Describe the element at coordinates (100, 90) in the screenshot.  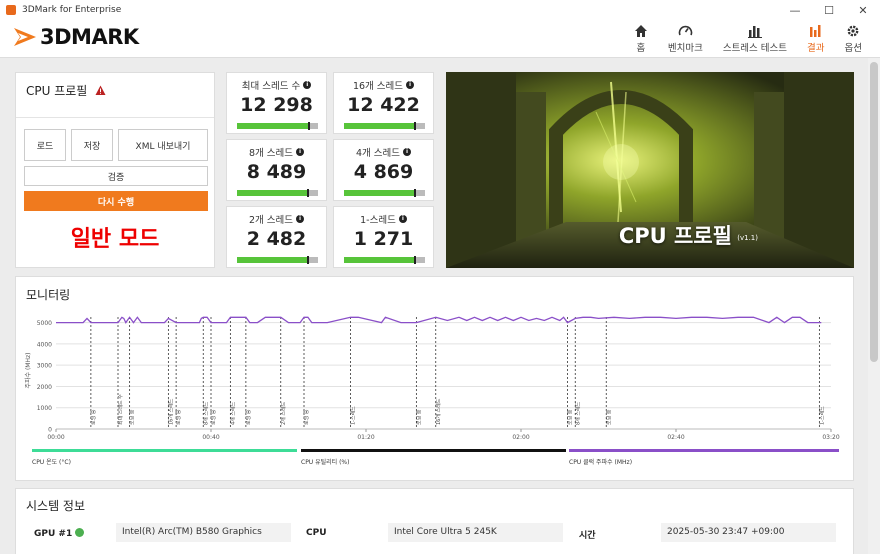
I see `warning-icon` at that location.